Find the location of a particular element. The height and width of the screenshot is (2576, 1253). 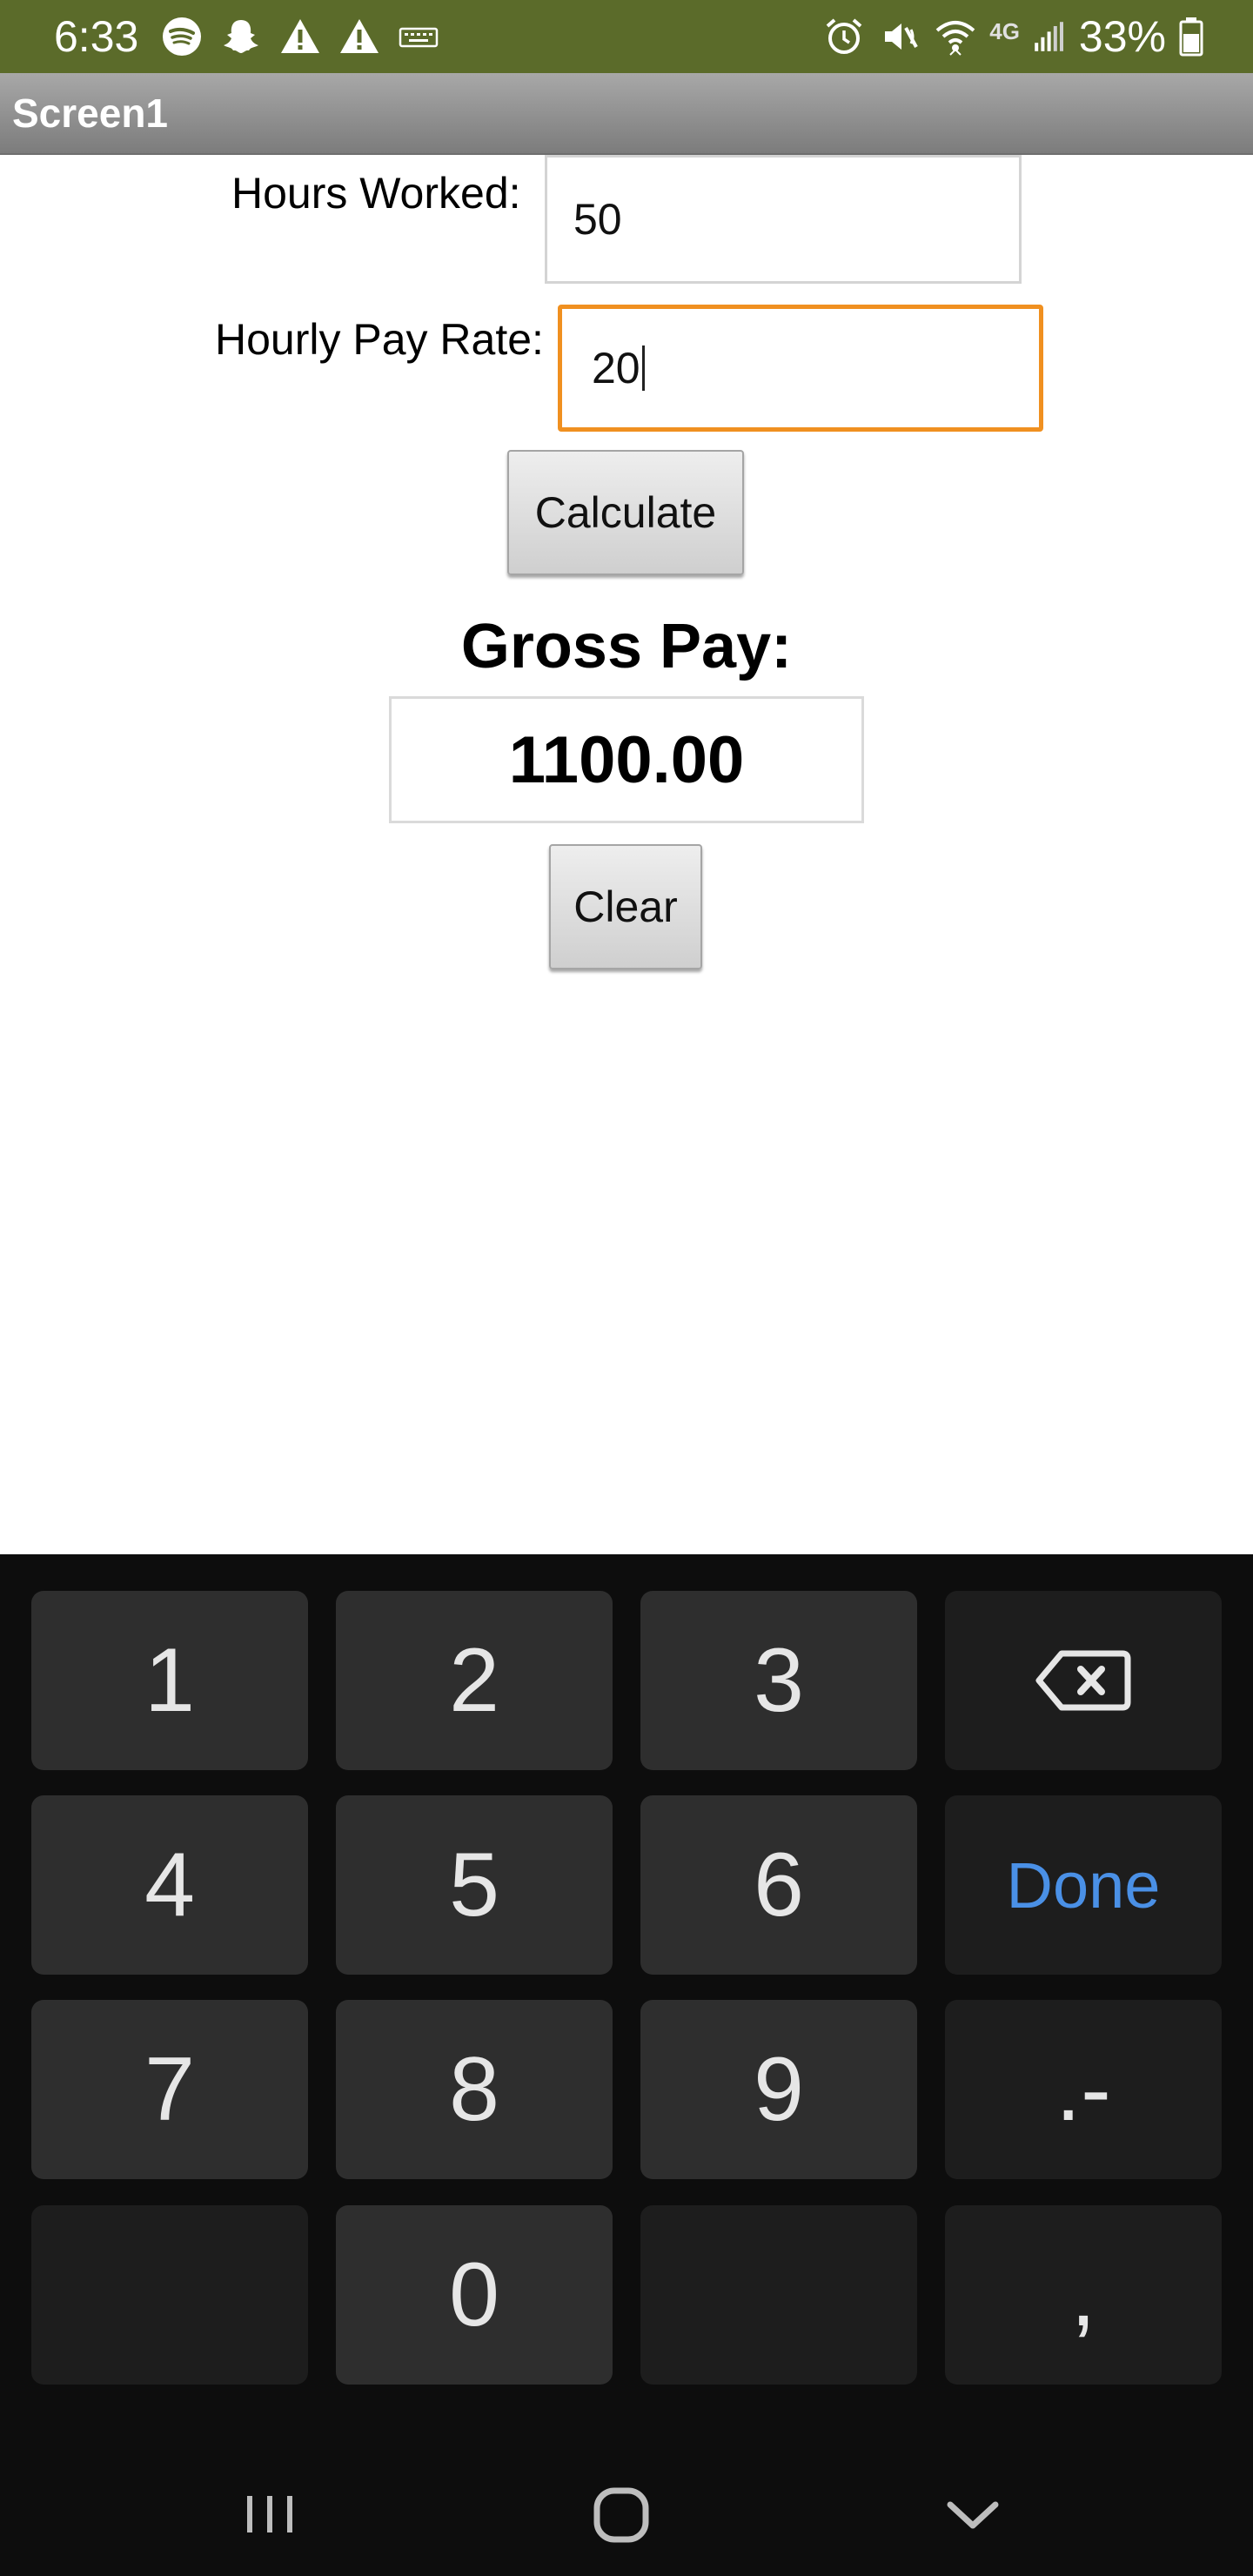

key-8-label: 8 is located at coordinates (474, 2089).